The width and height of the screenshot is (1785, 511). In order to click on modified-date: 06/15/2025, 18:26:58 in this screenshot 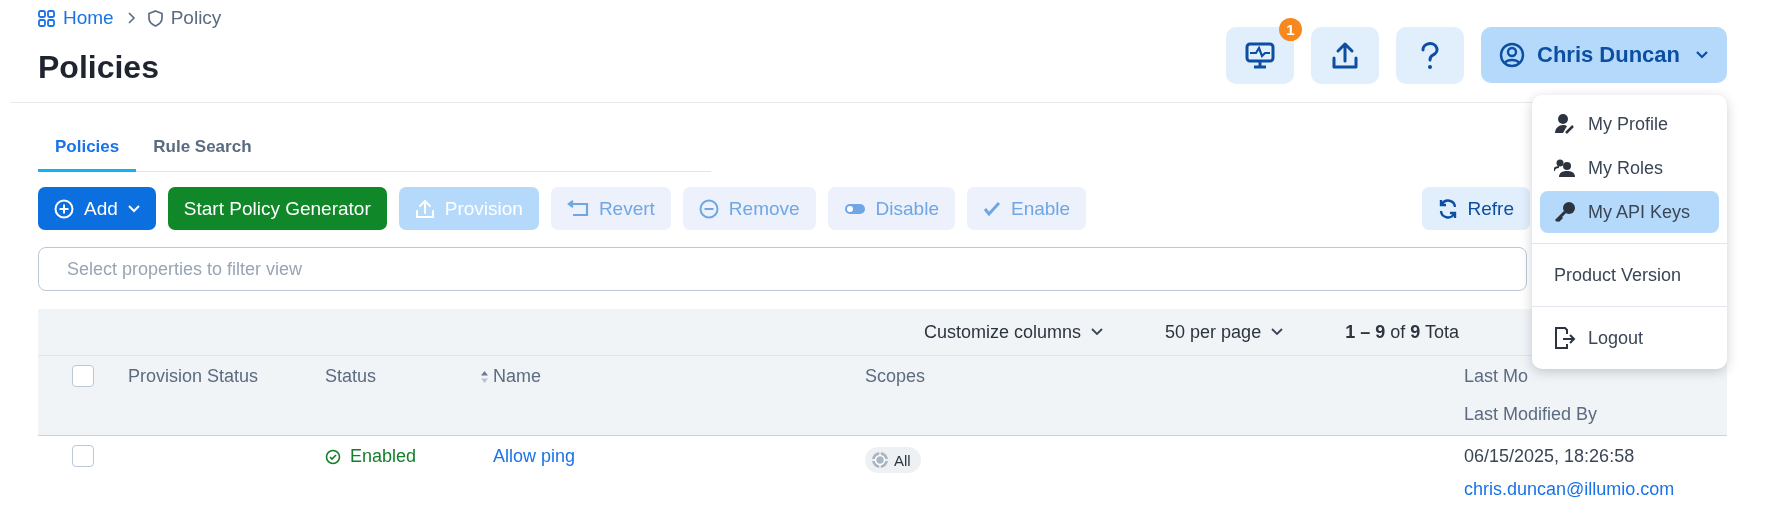, I will do `click(1549, 456)`.